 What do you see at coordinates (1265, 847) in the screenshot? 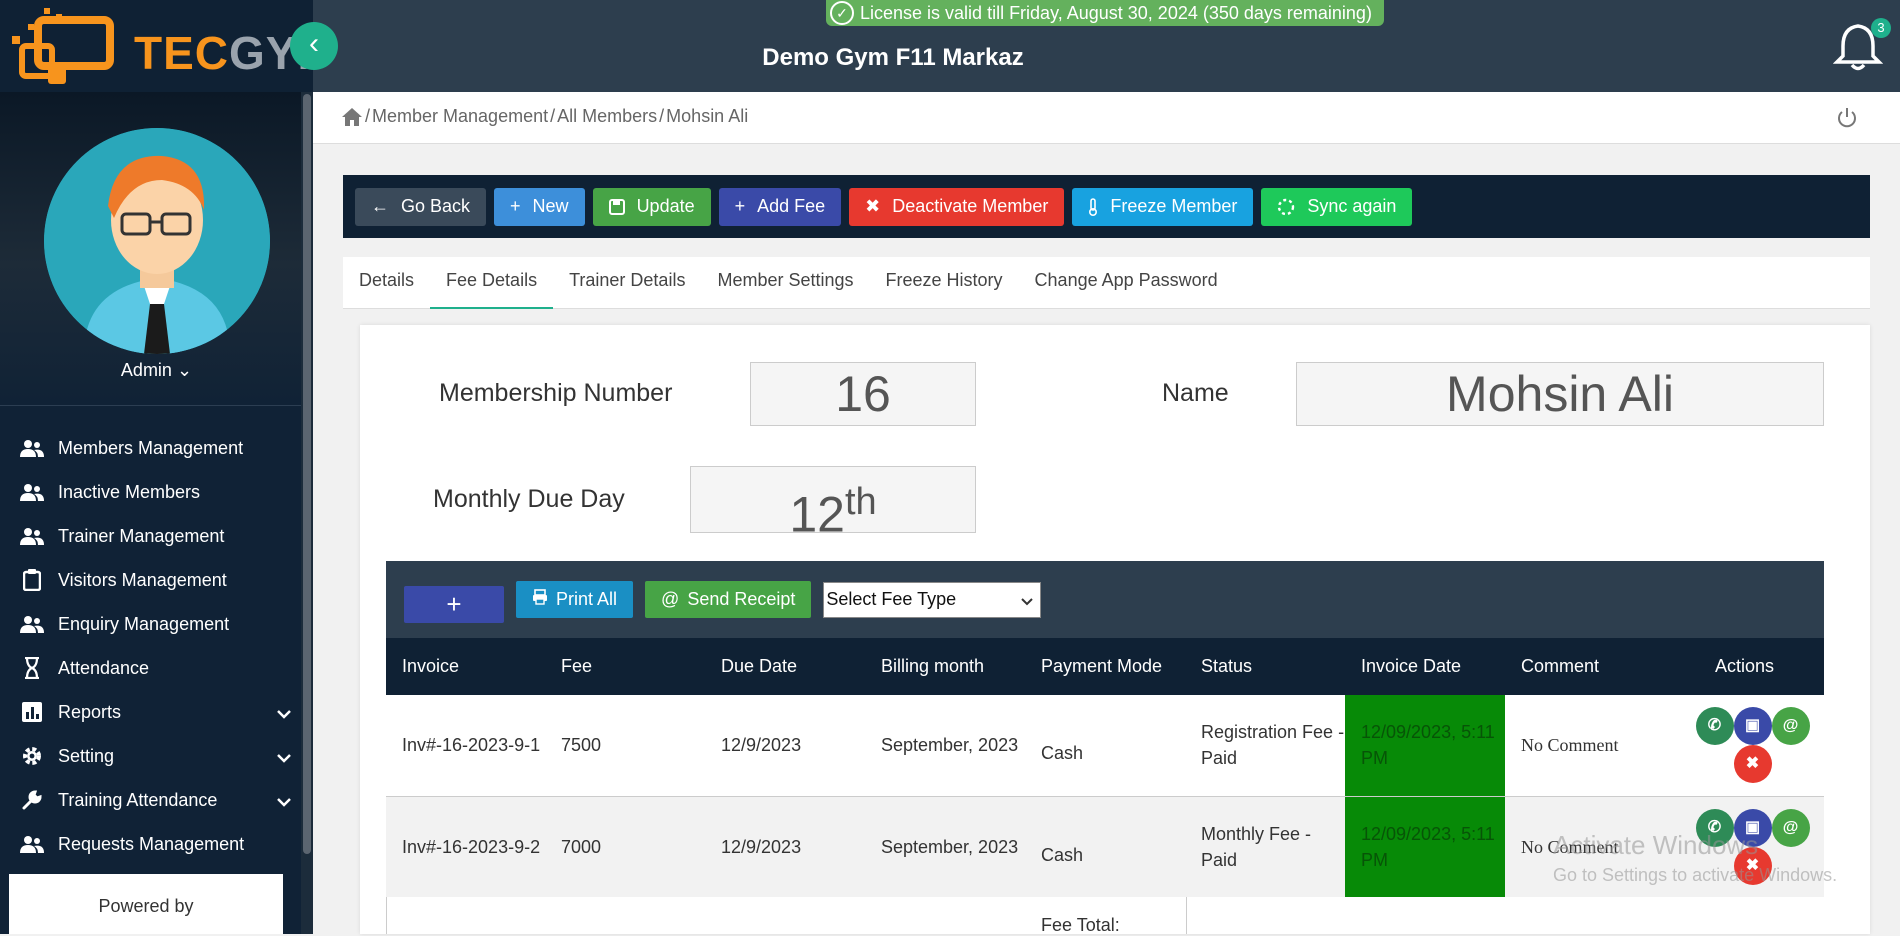
I see `status-cell: Monthly Fee - Paid` at bounding box center [1265, 847].